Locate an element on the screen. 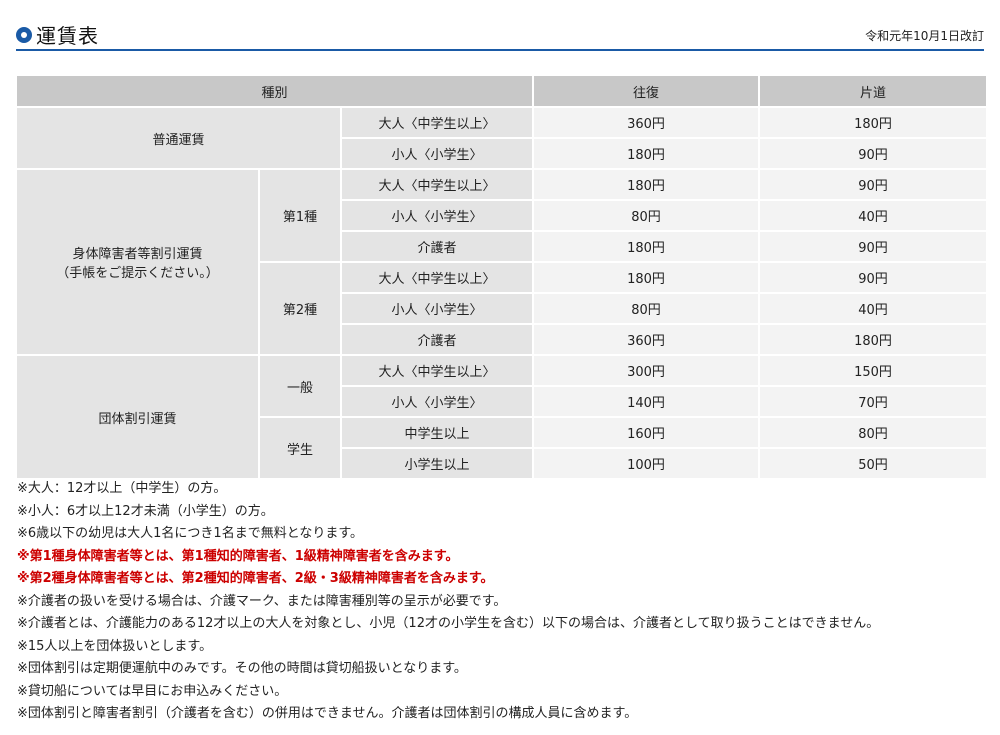 The height and width of the screenshot is (735, 1000). header-kind: 種別 is located at coordinates (275, 91).